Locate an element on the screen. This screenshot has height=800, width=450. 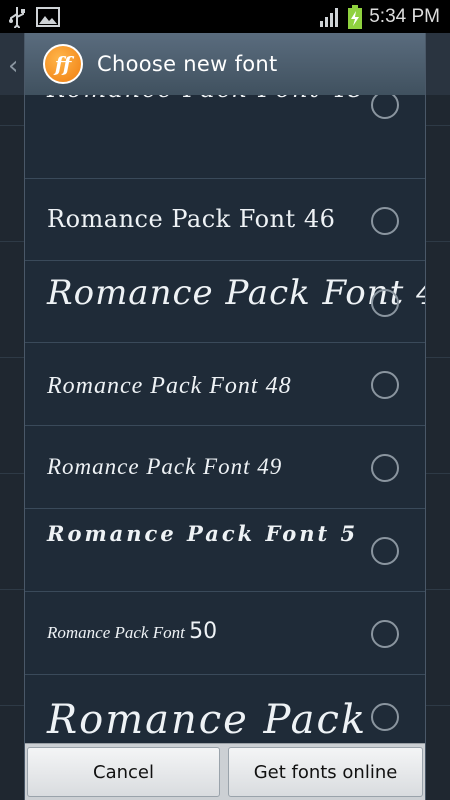
dialog-title-bar: ff Choose new font is located at coordinates (225, 64).